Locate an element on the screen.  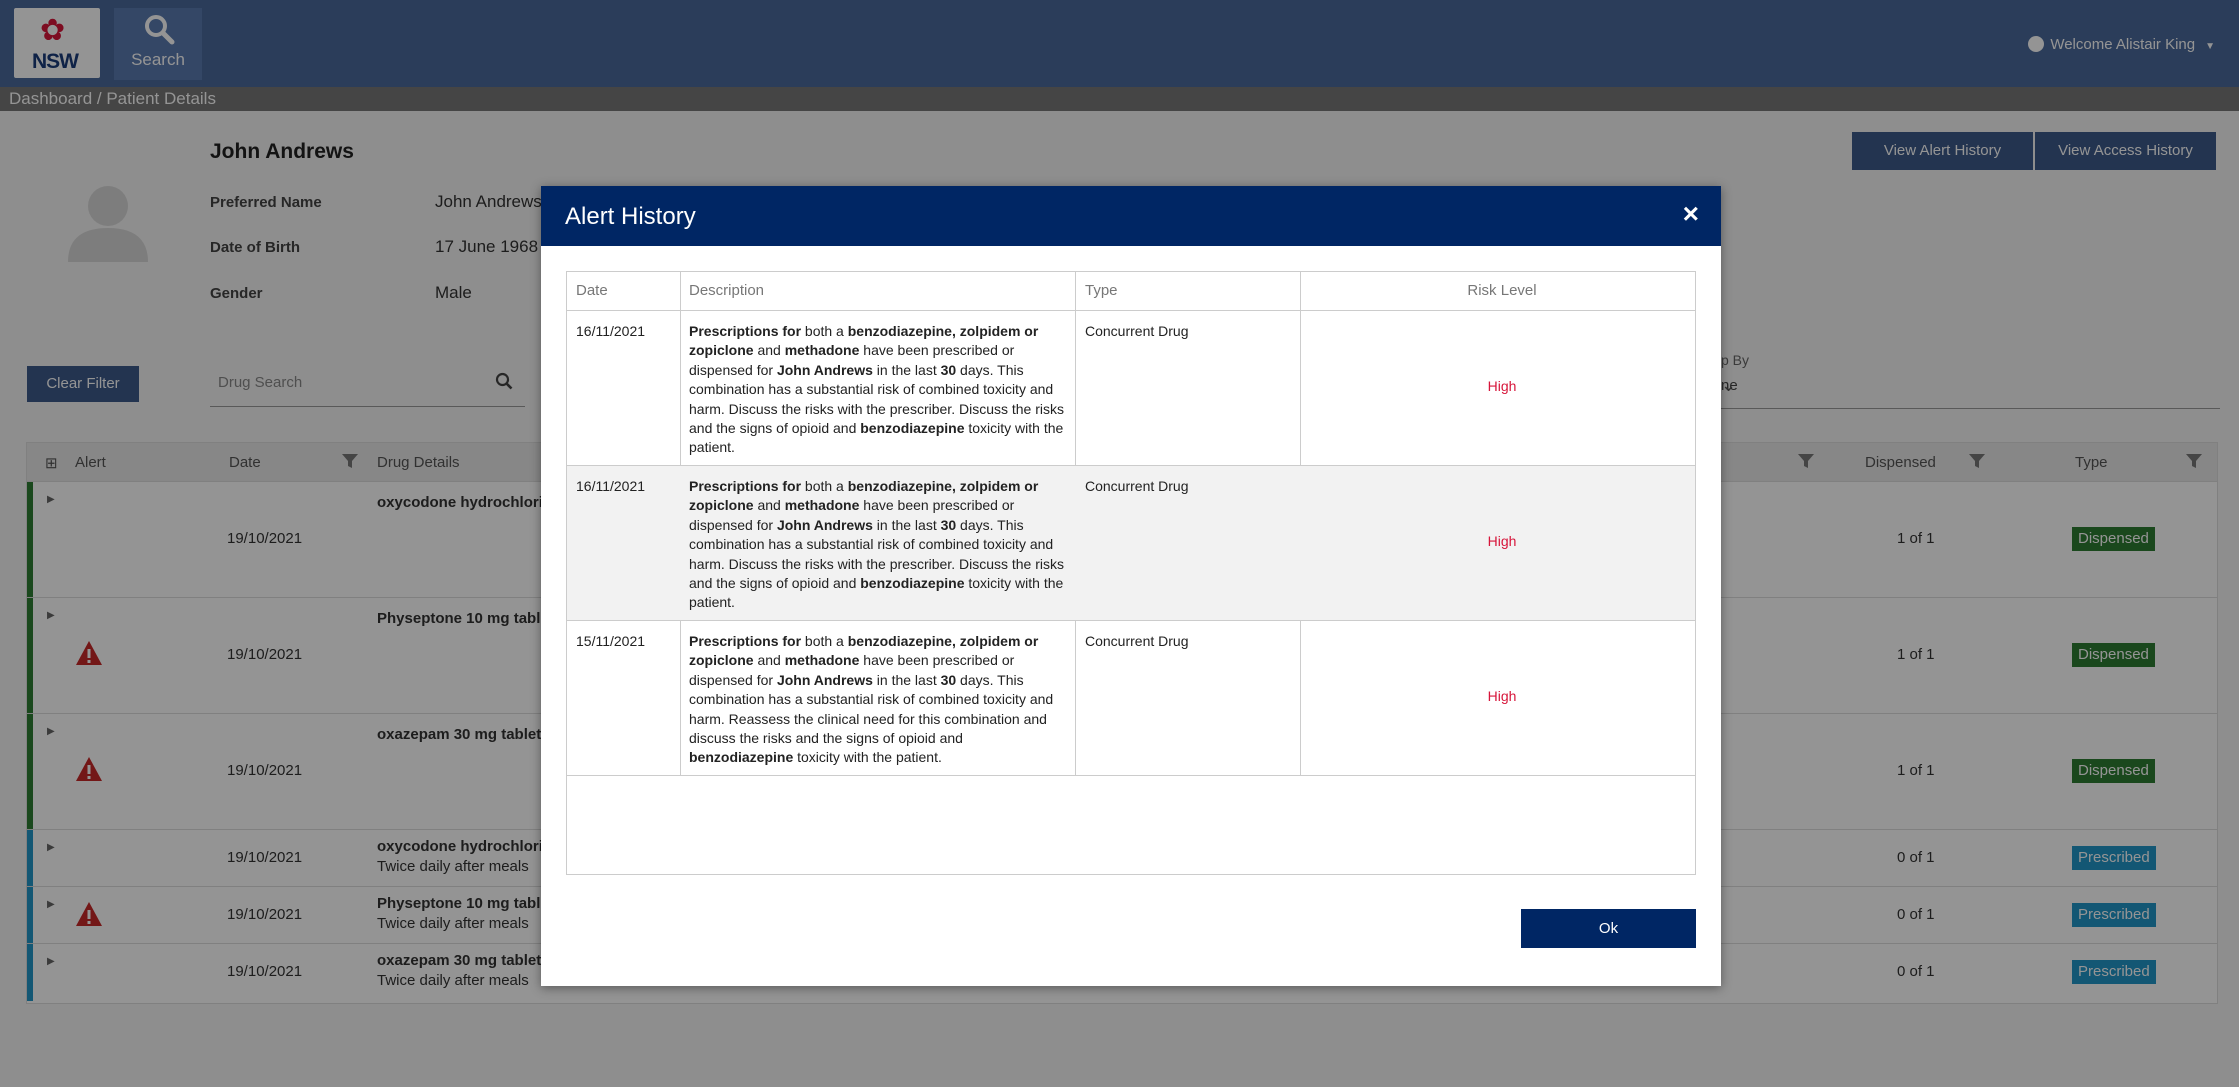
alert-date: 15/11/2021 is located at coordinates (611, 641).